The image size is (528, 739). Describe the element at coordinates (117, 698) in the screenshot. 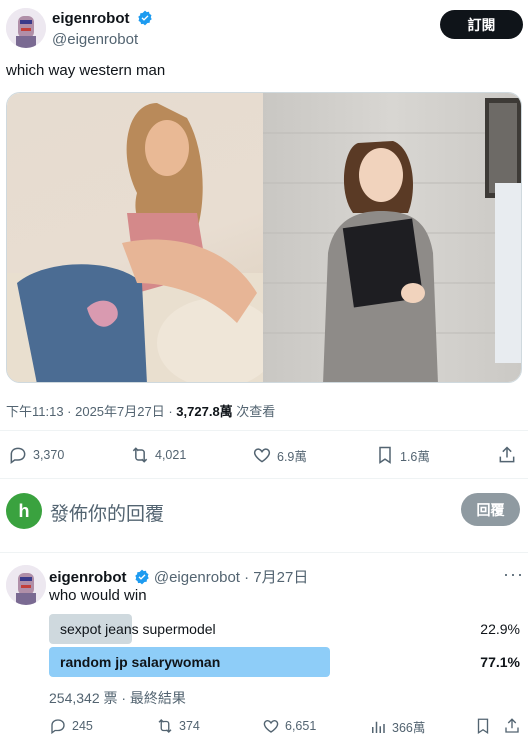

I see `poll-footer: 254,342 票 · 最終結果` at that location.